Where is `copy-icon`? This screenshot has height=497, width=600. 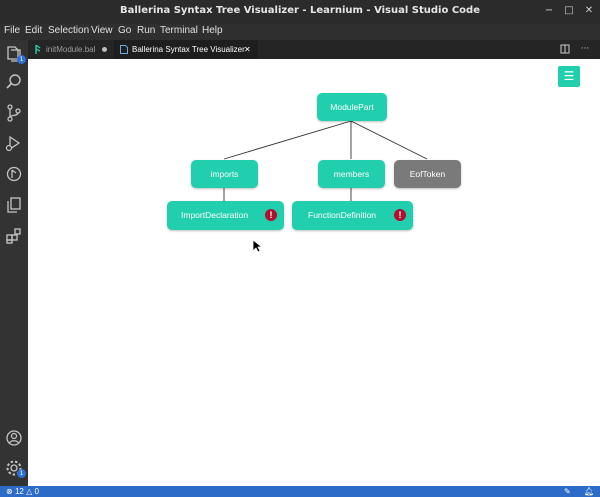
copy-icon is located at coordinates (14, 205).